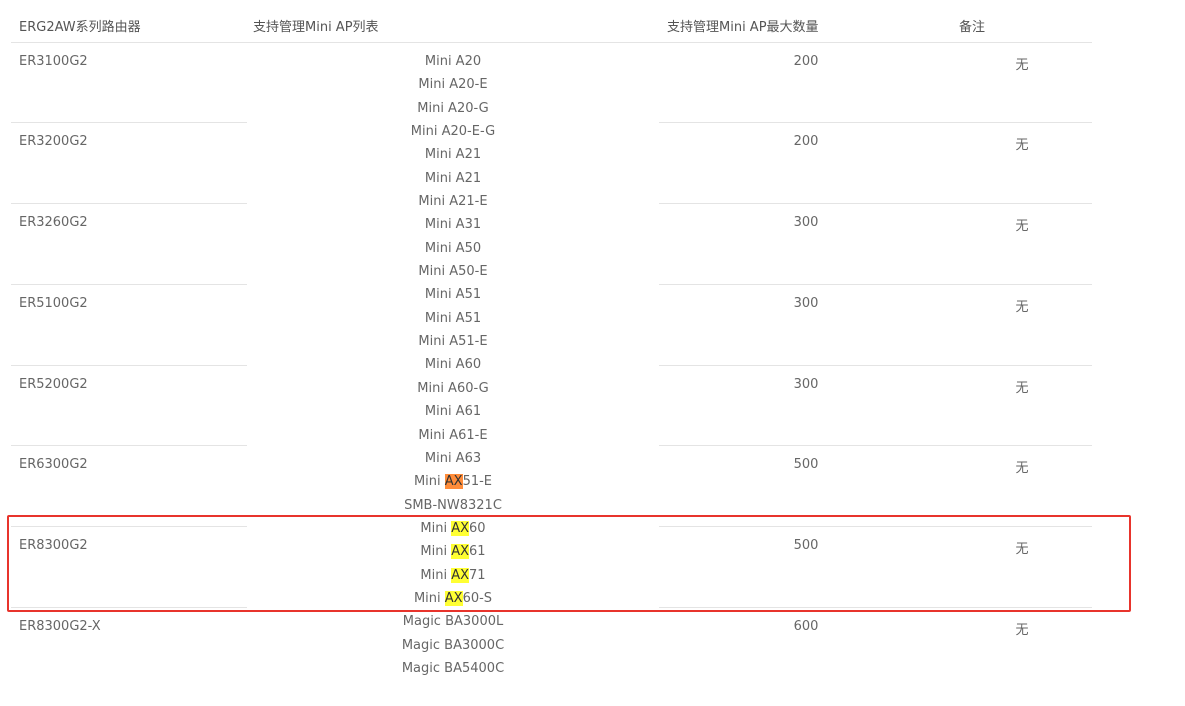 The image size is (1185, 706). I want to click on router-model: ER6300G2, so click(53, 464).